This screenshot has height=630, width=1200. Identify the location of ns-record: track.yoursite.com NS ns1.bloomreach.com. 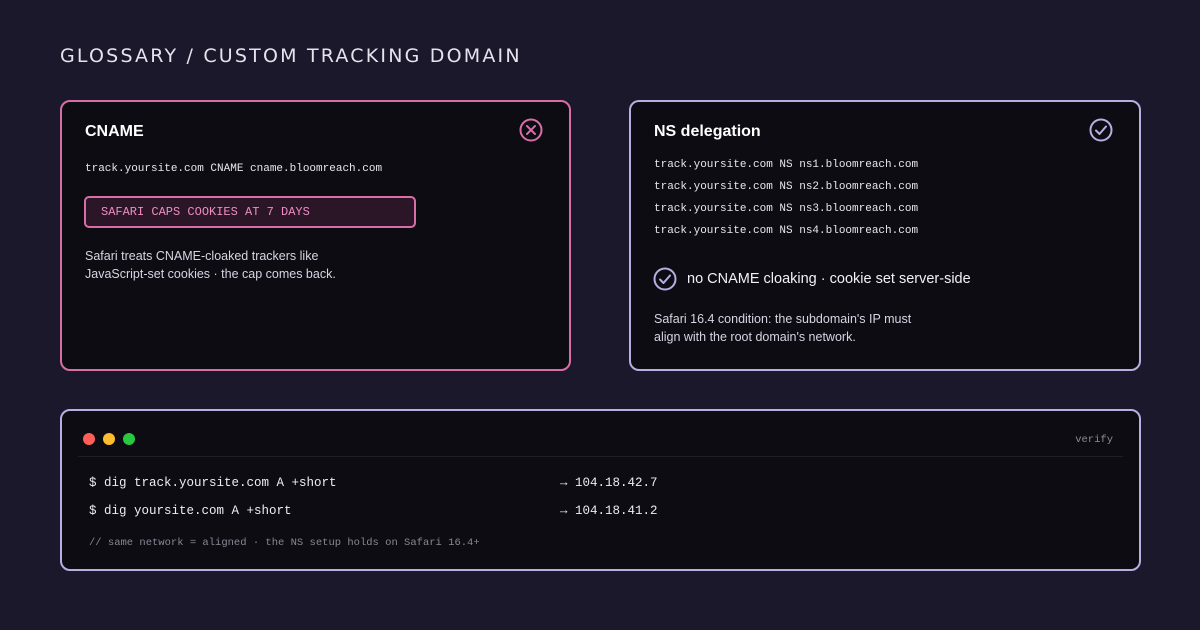
(786, 165).